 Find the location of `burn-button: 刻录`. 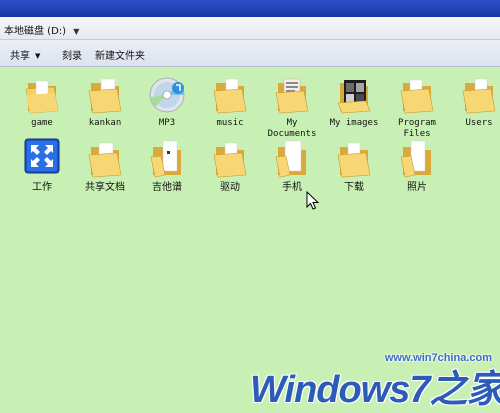

burn-button: 刻录 is located at coordinates (72, 54).